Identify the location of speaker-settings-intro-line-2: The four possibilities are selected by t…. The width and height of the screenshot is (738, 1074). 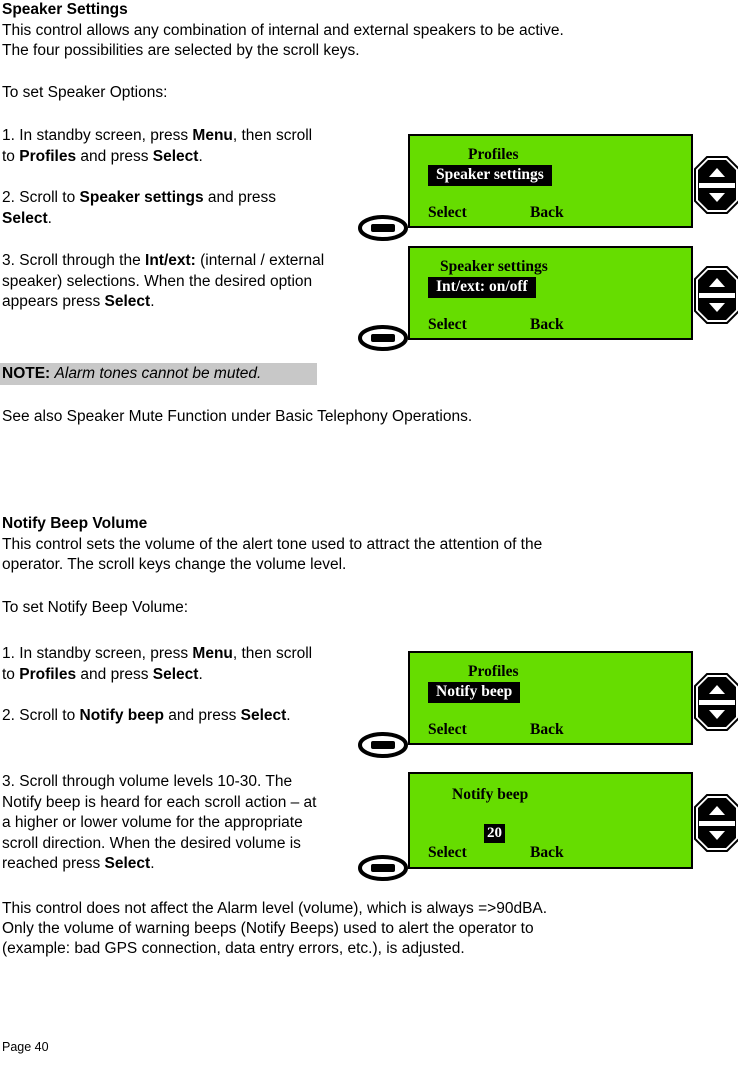
(181, 50).